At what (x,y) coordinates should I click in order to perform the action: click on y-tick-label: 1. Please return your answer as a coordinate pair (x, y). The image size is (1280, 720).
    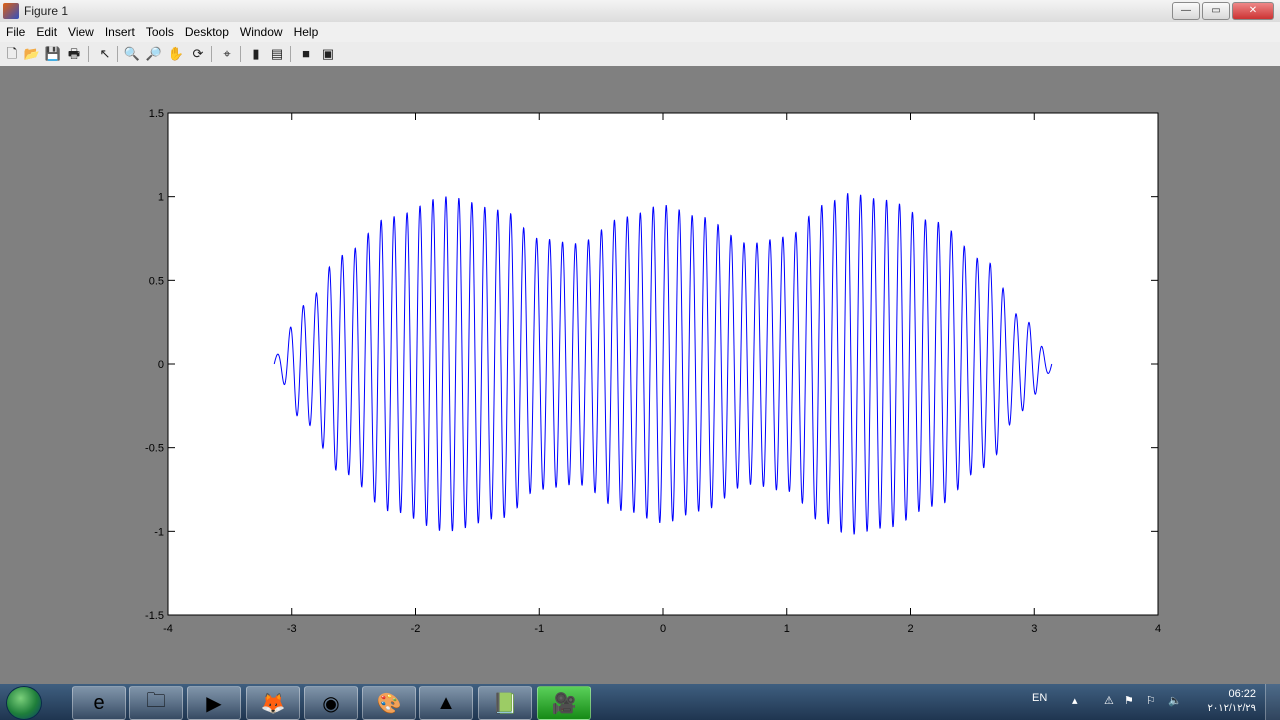
    Looking at the image, I should click on (161, 198).